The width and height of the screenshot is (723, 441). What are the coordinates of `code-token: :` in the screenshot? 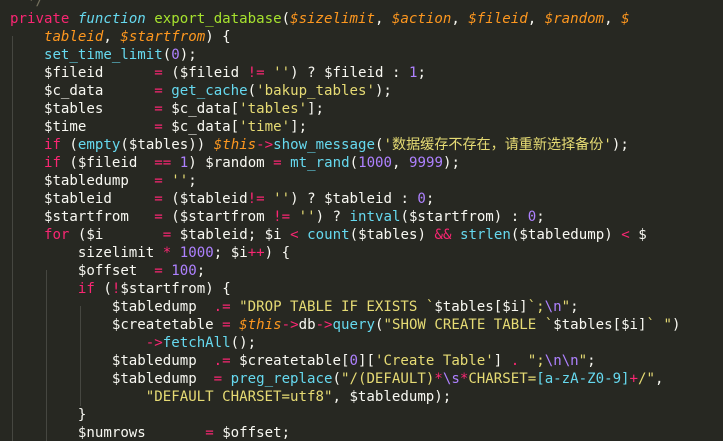 It's located at (396, 73).